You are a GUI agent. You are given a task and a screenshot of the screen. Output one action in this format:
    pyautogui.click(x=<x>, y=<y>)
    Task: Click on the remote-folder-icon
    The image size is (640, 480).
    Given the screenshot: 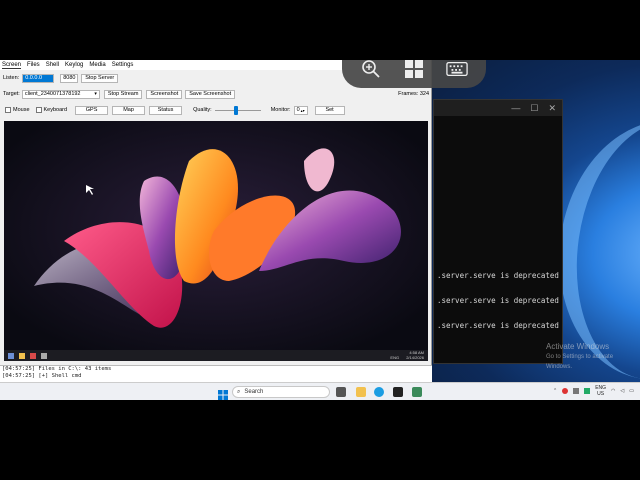 What is the action you would take?
    pyautogui.click(x=22, y=355)
    